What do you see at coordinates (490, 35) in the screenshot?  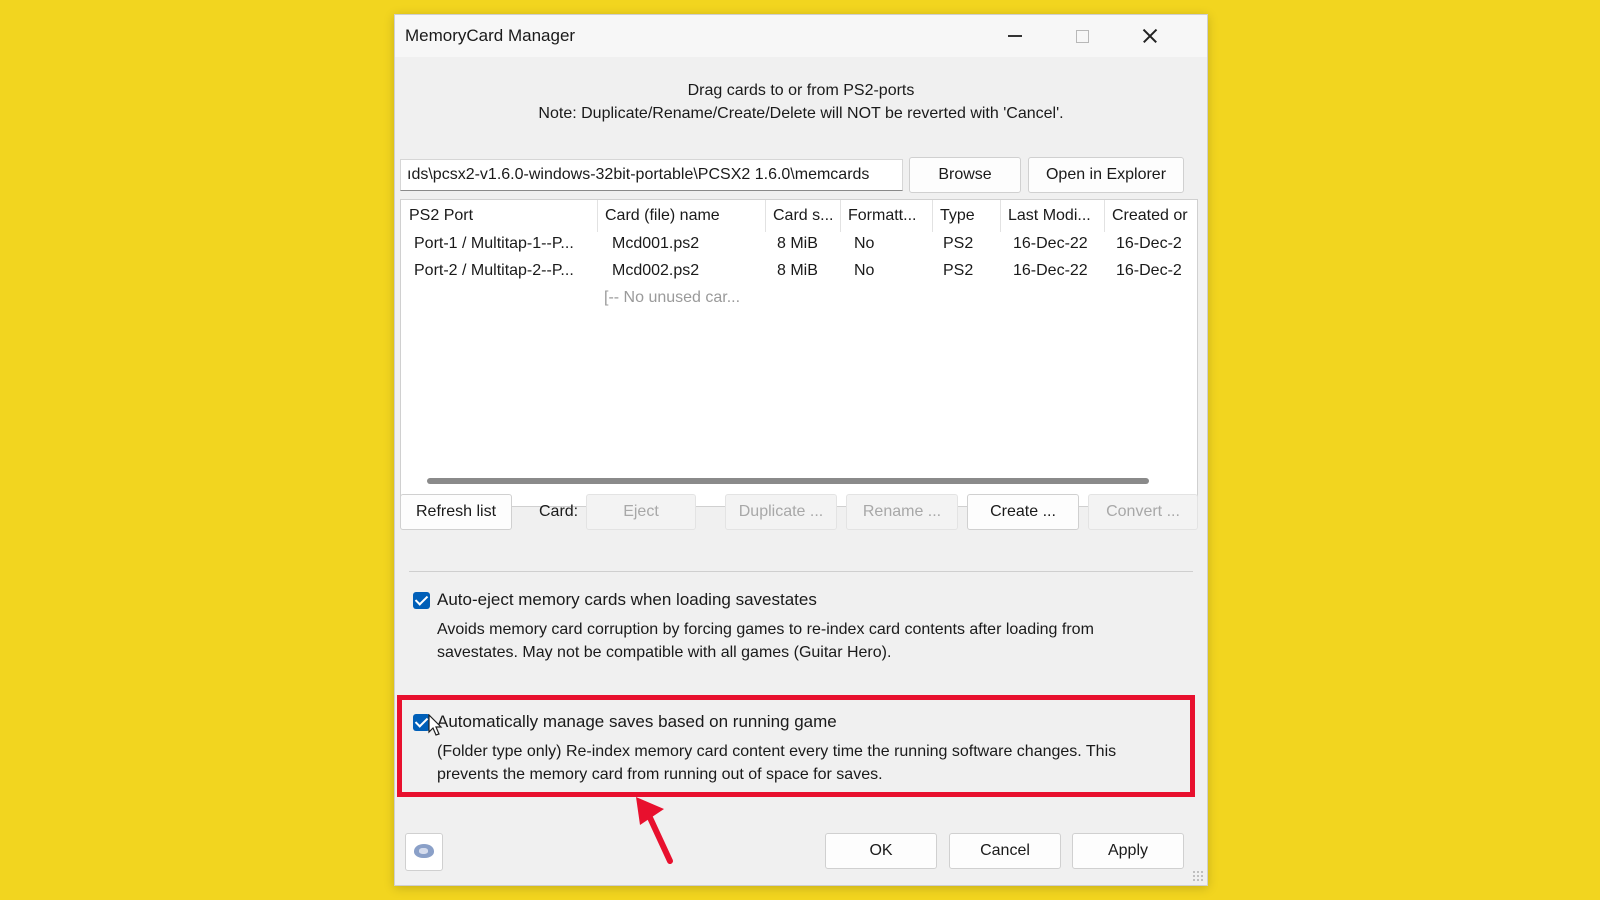 I see `window-title: MemoryCard Manager` at bounding box center [490, 35].